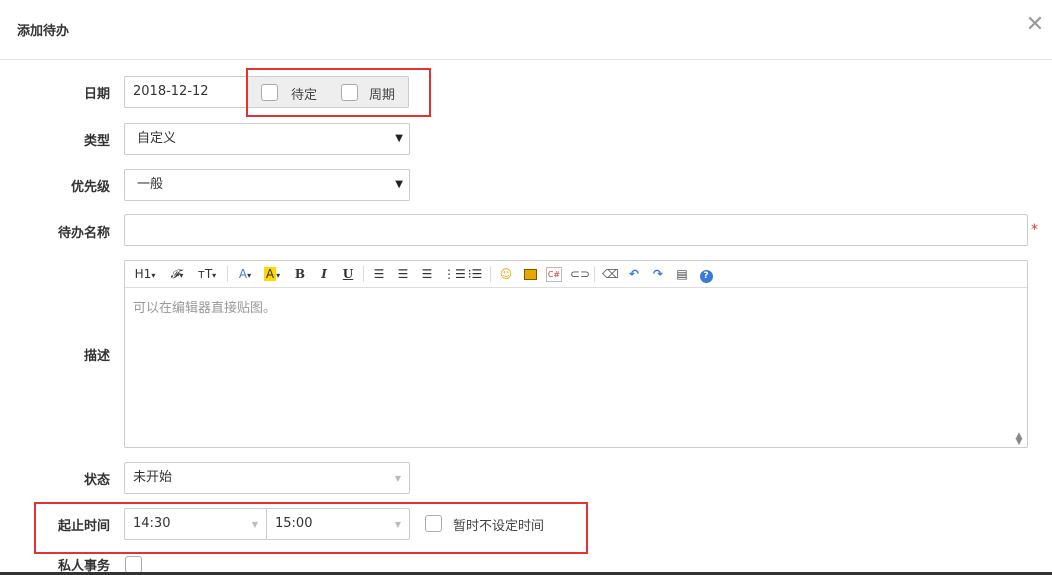  Describe the element at coordinates (348, 274) in the screenshot. I see `underline-icon: U` at that location.